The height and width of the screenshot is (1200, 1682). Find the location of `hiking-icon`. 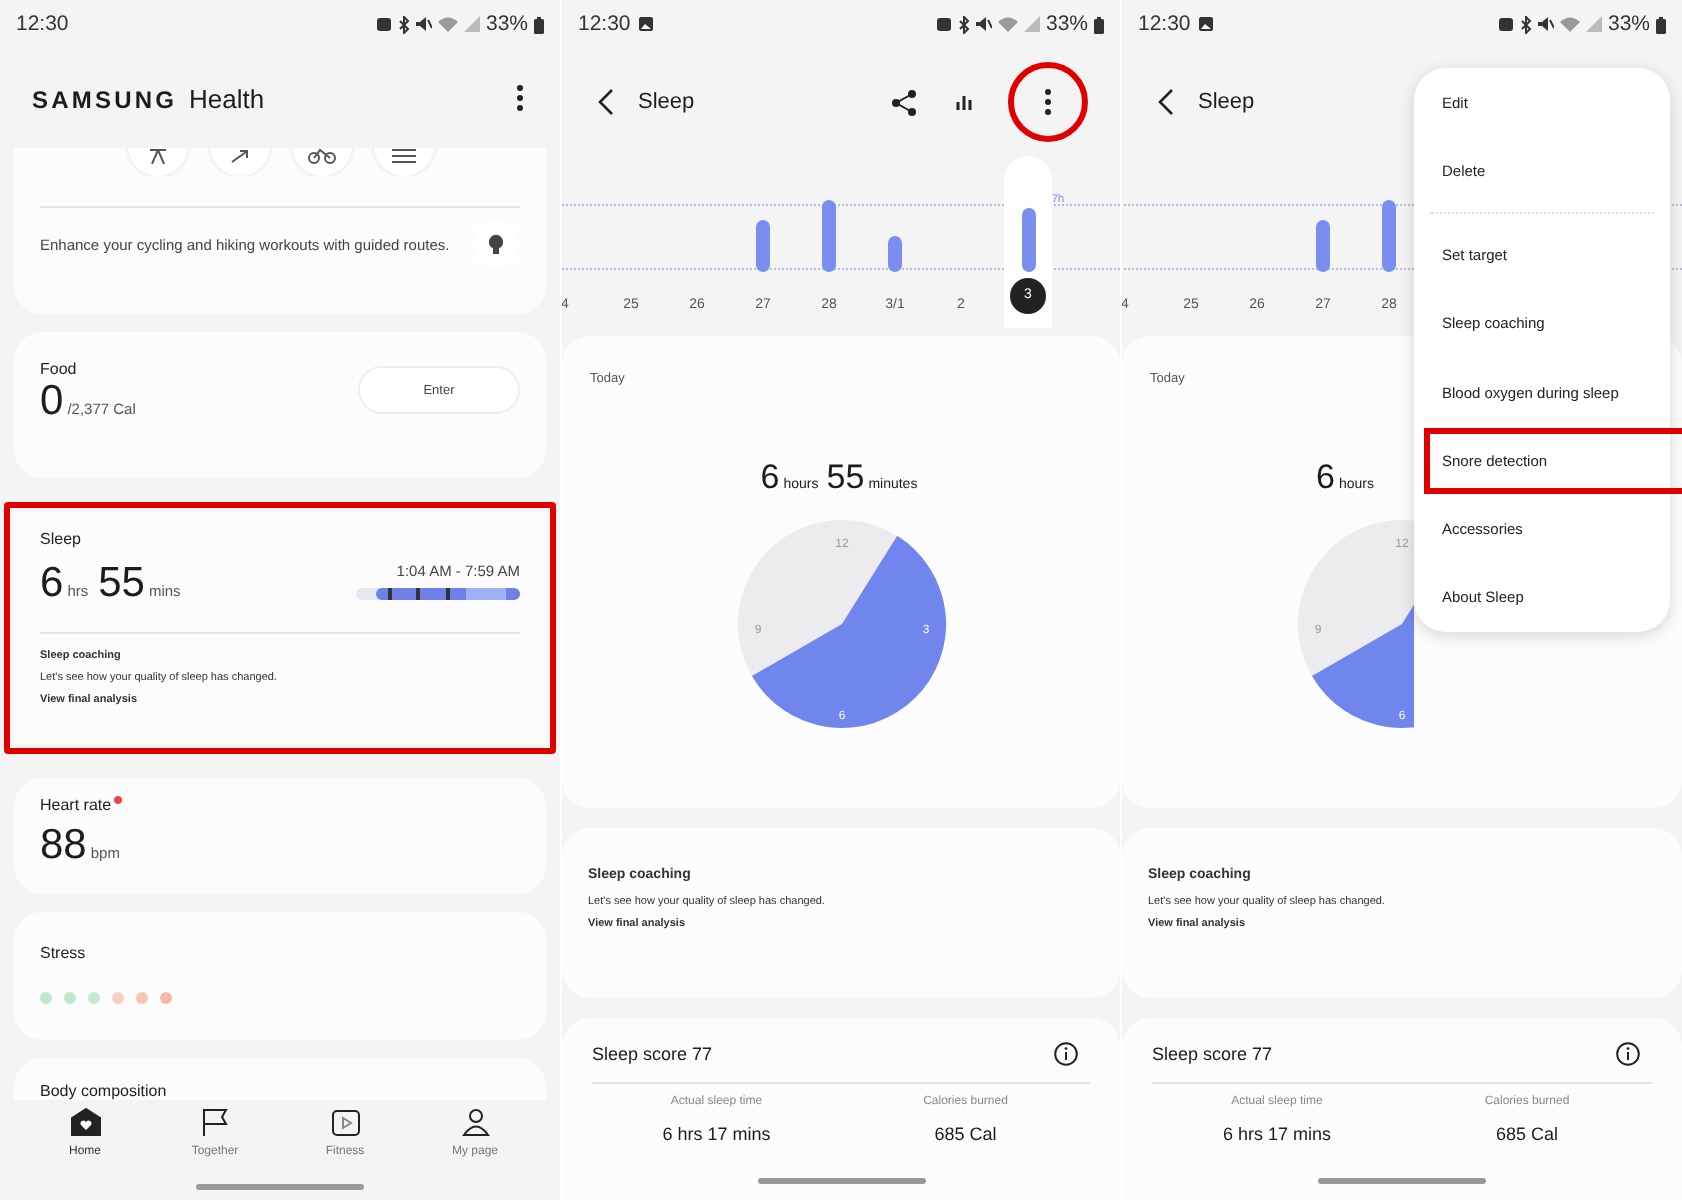

hiking-icon is located at coordinates (157, 156).